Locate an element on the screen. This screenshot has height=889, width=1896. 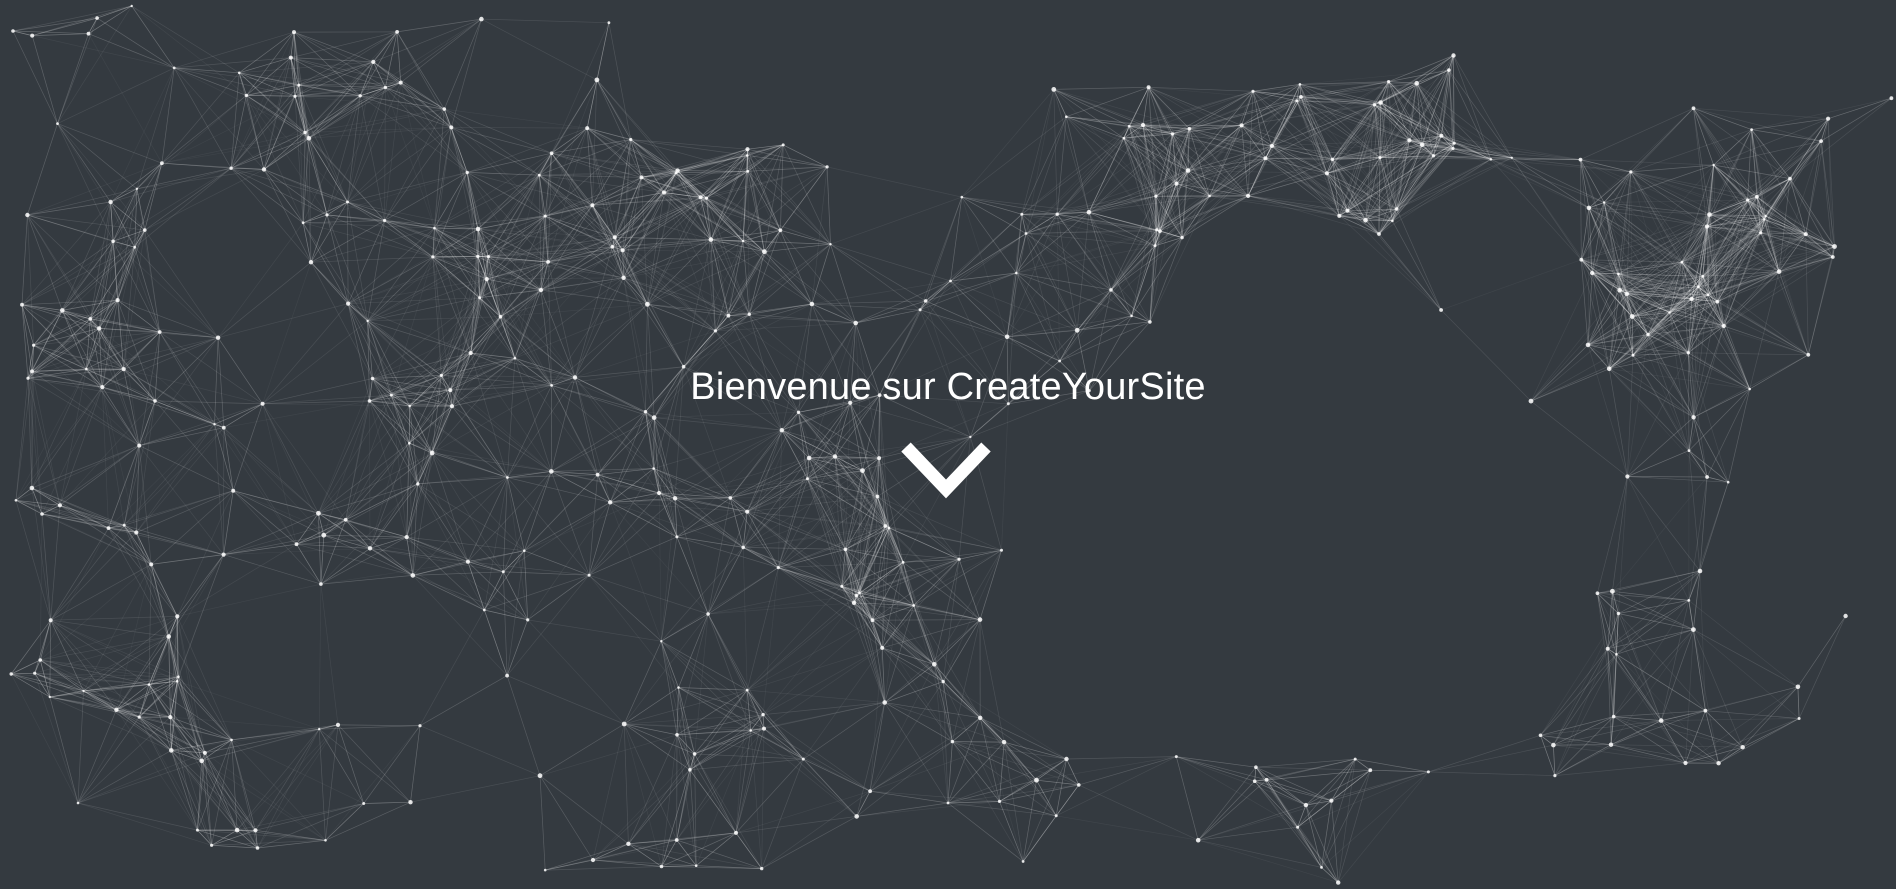
hero-title: Bienvenue sur CreateYourSite is located at coordinates (948, 387).